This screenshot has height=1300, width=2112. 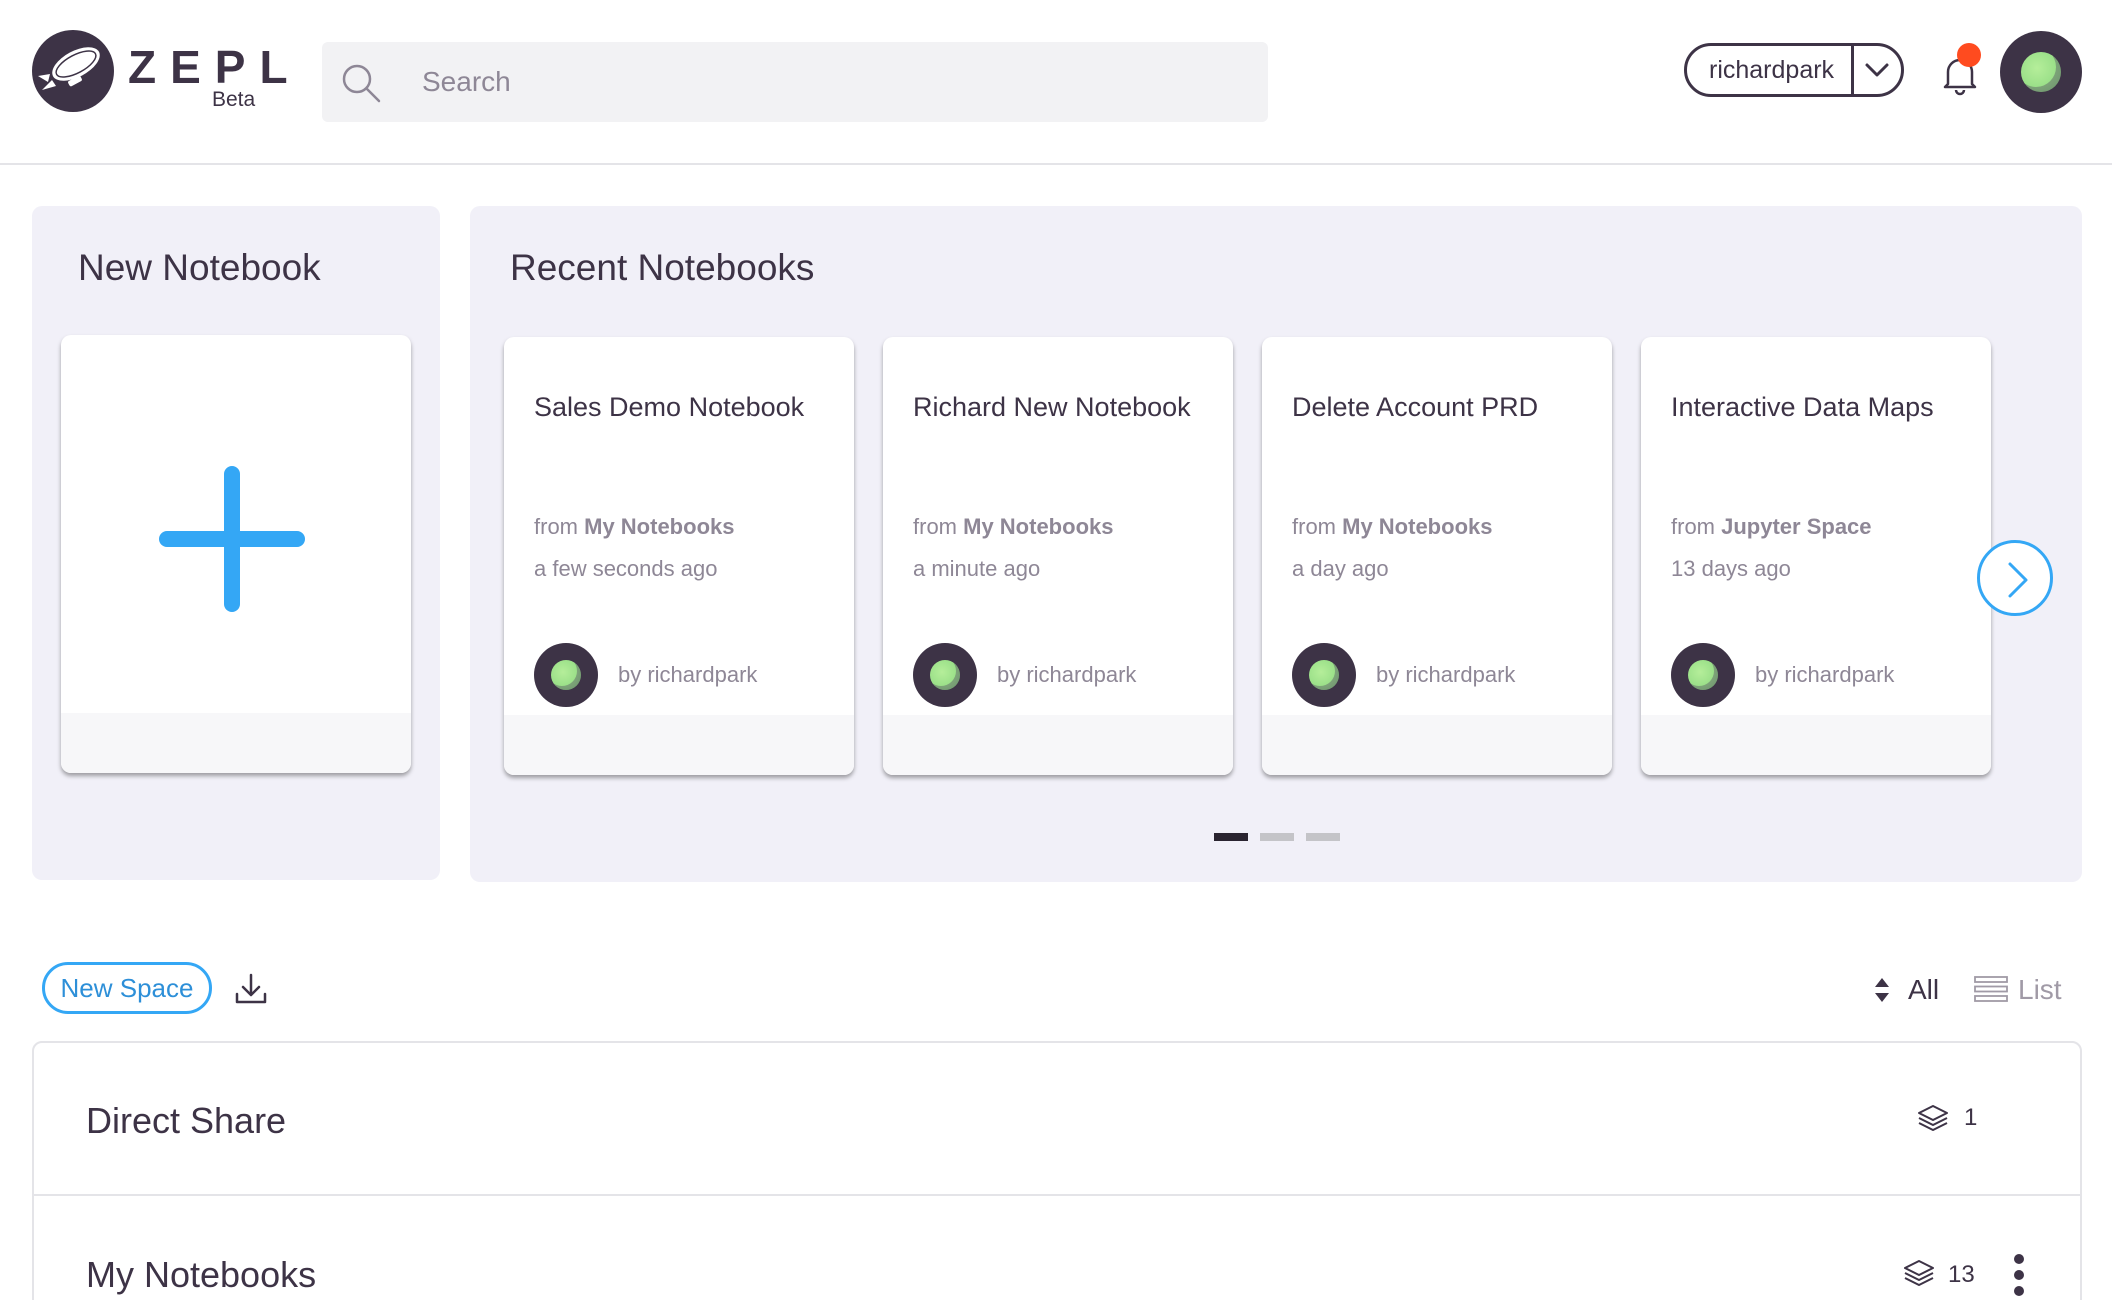 What do you see at coordinates (1415, 407) in the screenshot?
I see `notebook-title: Delete Account PRD` at bounding box center [1415, 407].